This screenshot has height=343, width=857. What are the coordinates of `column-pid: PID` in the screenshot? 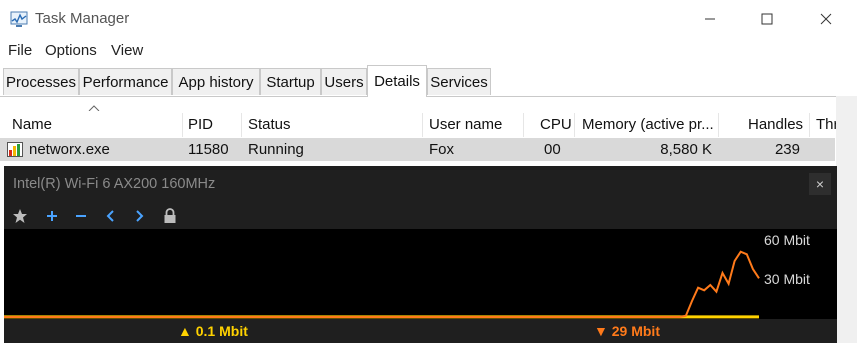 It's located at (200, 124).